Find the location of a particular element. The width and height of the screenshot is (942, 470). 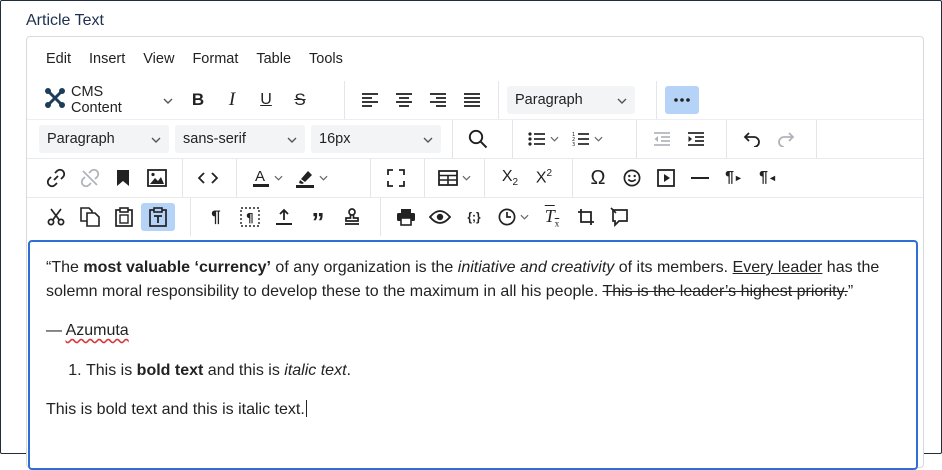

align-right-icon is located at coordinates (438, 100).